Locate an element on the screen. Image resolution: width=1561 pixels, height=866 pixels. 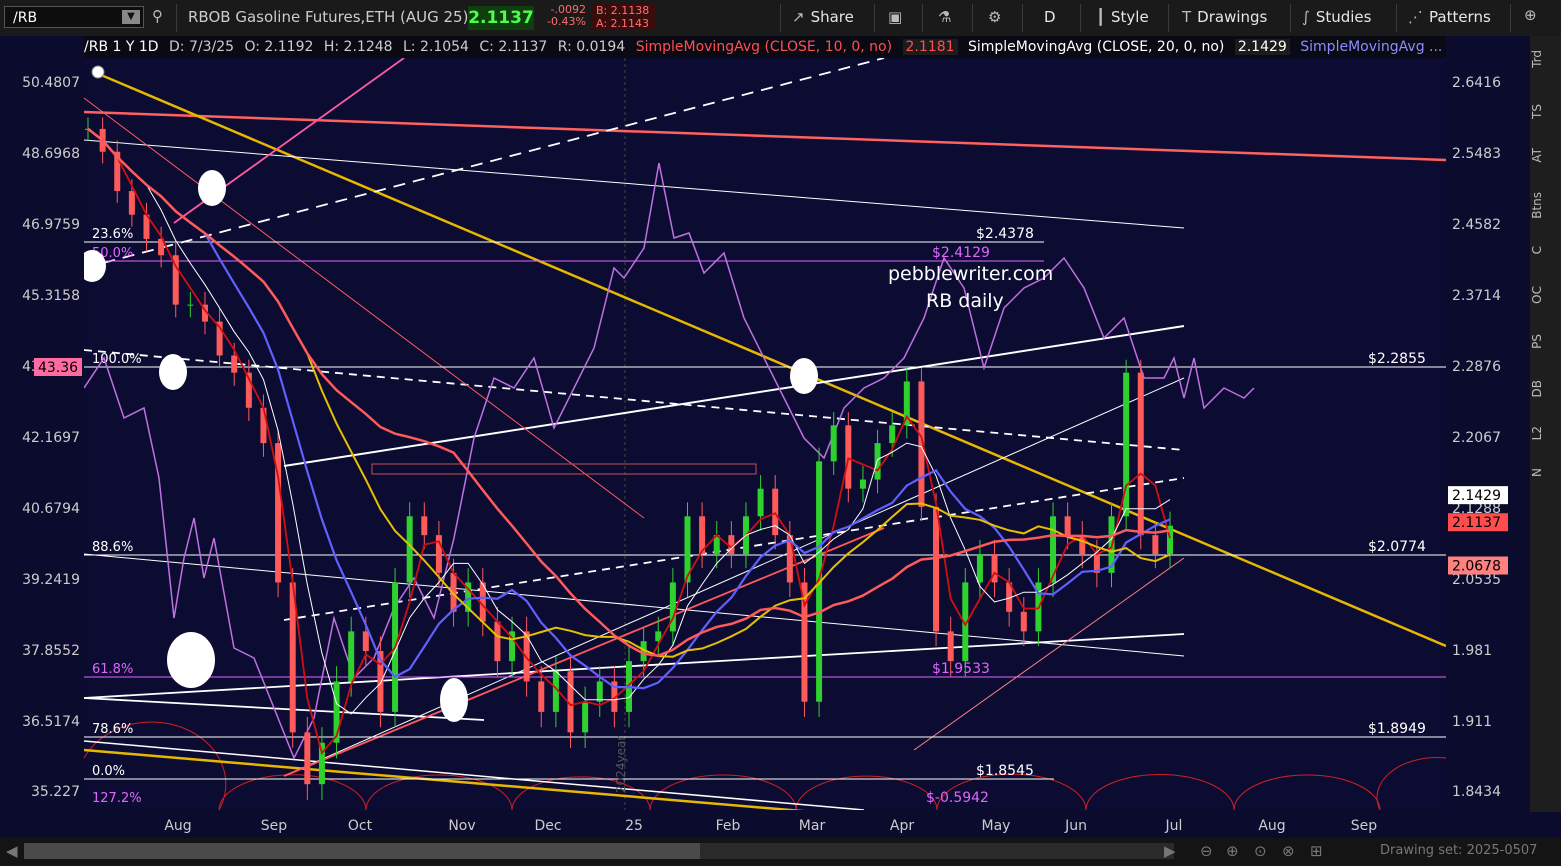
patterns-icon: ⋰ is located at coordinates (1415, 17).